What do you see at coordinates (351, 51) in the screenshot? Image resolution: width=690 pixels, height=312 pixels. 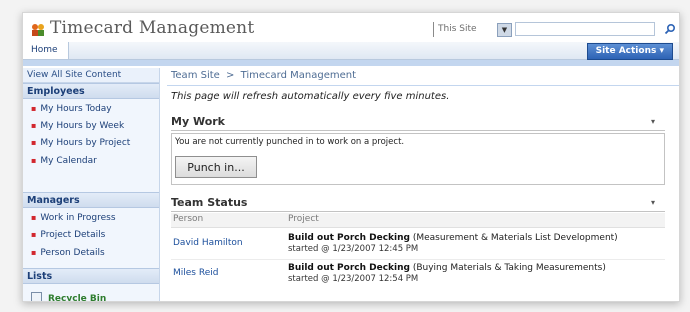 I see `top-navigation: Home Site Actions ▾` at bounding box center [351, 51].